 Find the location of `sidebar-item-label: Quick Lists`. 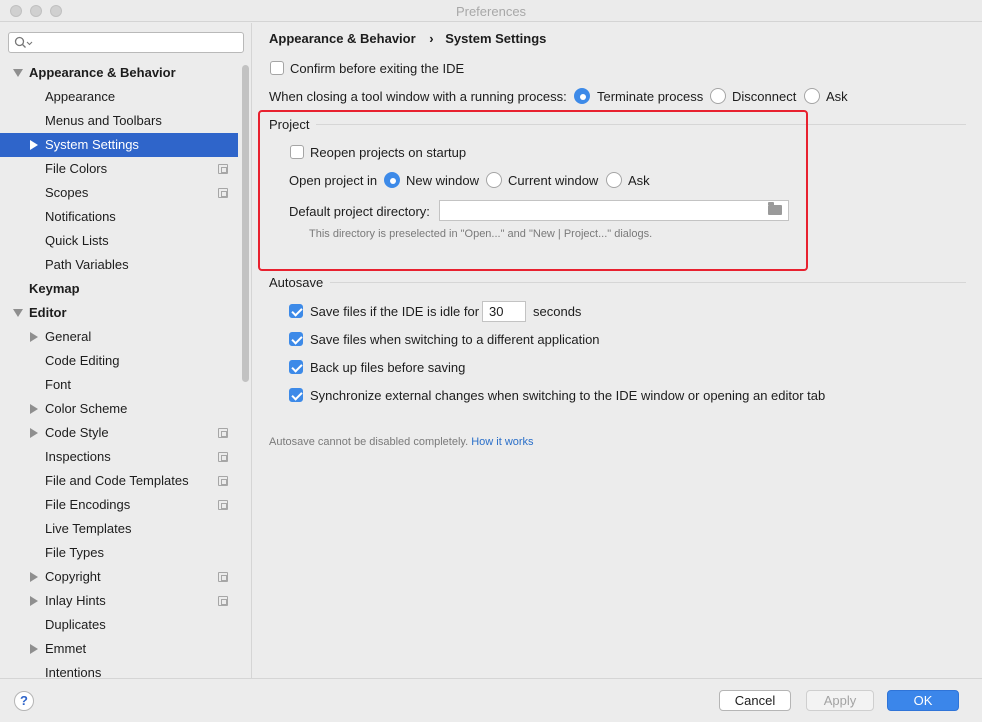

sidebar-item-label: Quick Lists is located at coordinates (77, 240).